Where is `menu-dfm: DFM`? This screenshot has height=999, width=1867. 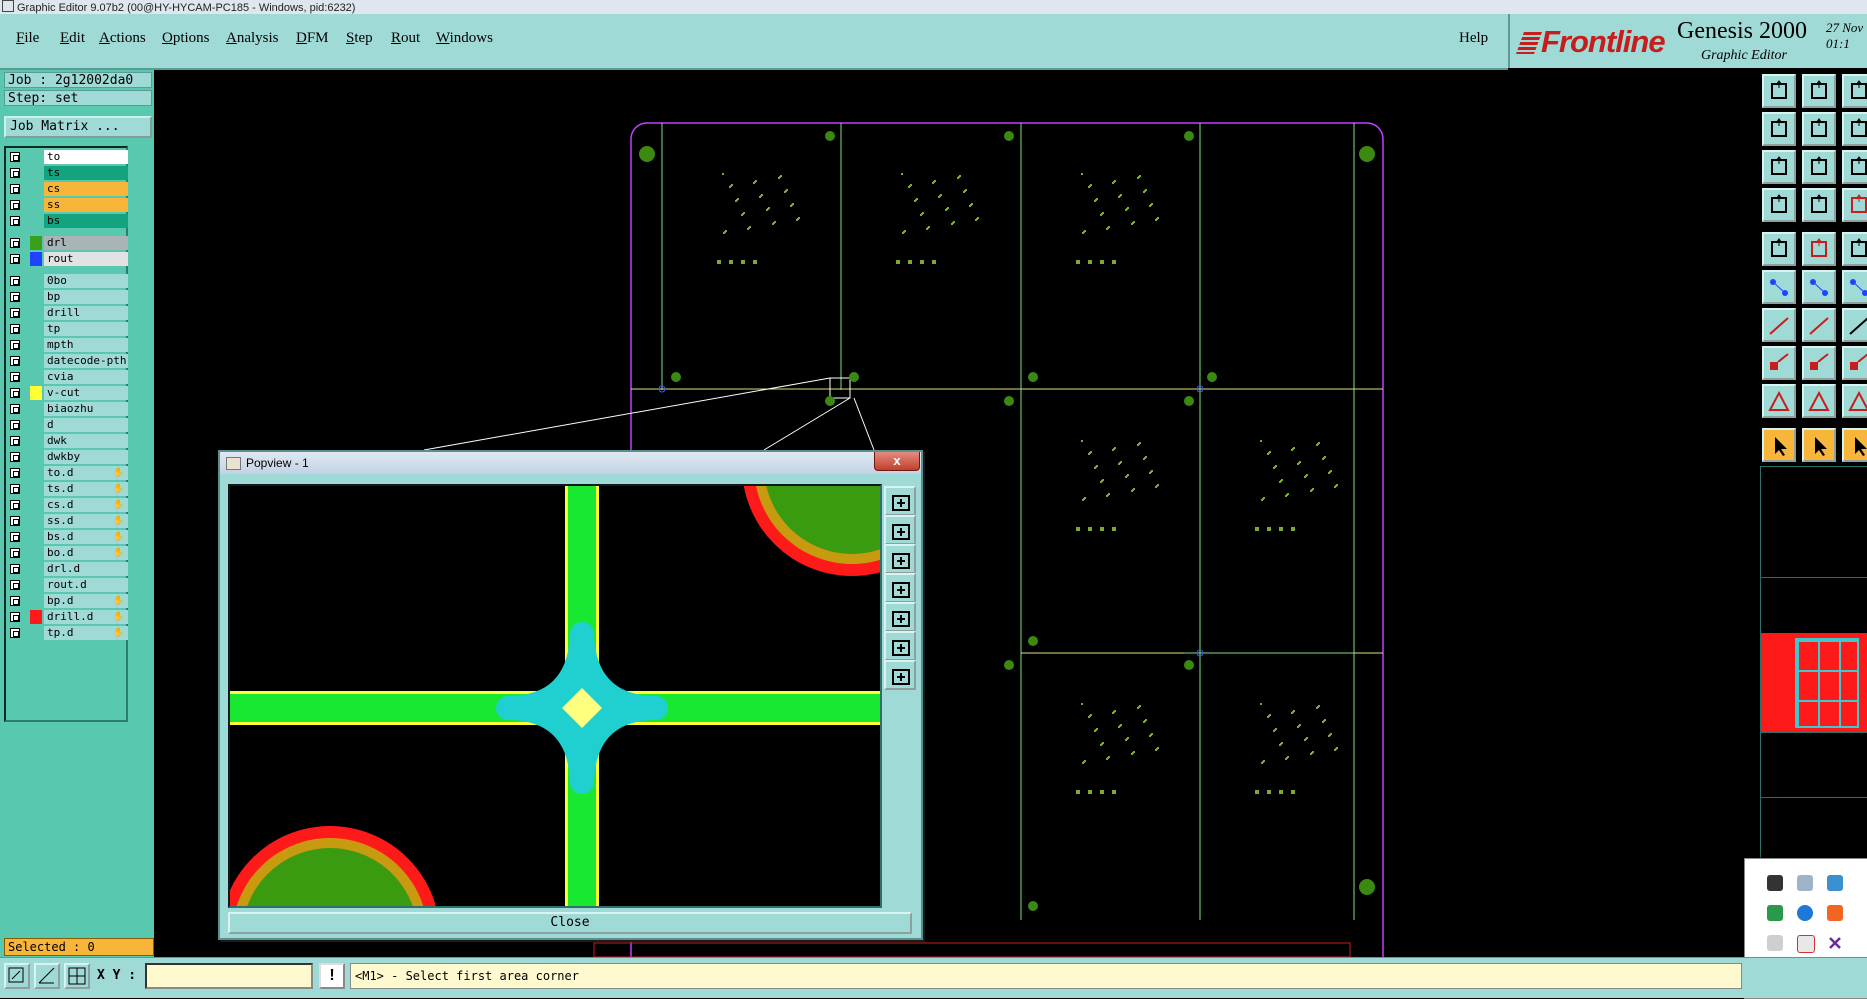
menu-dfm: DFM is located at coordinates (312, 38).